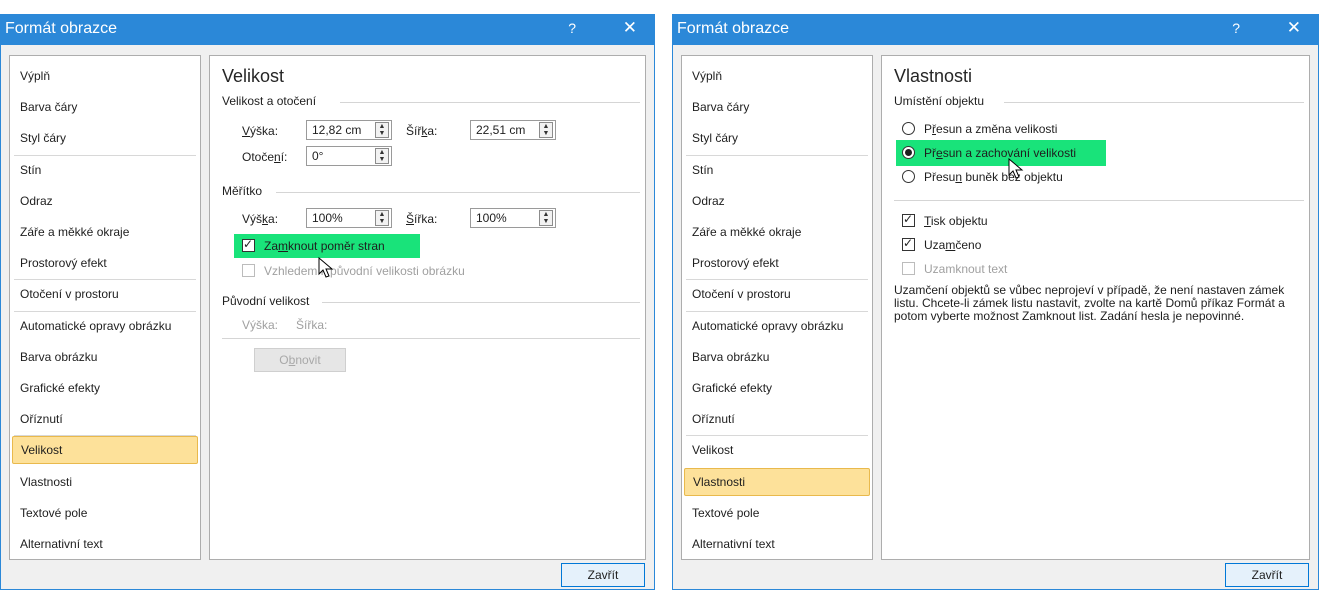  What do you see at coordinates (491, 218) in the screenshot?
I see `scale-width-value: 100%` at bounding box center [491, 218].